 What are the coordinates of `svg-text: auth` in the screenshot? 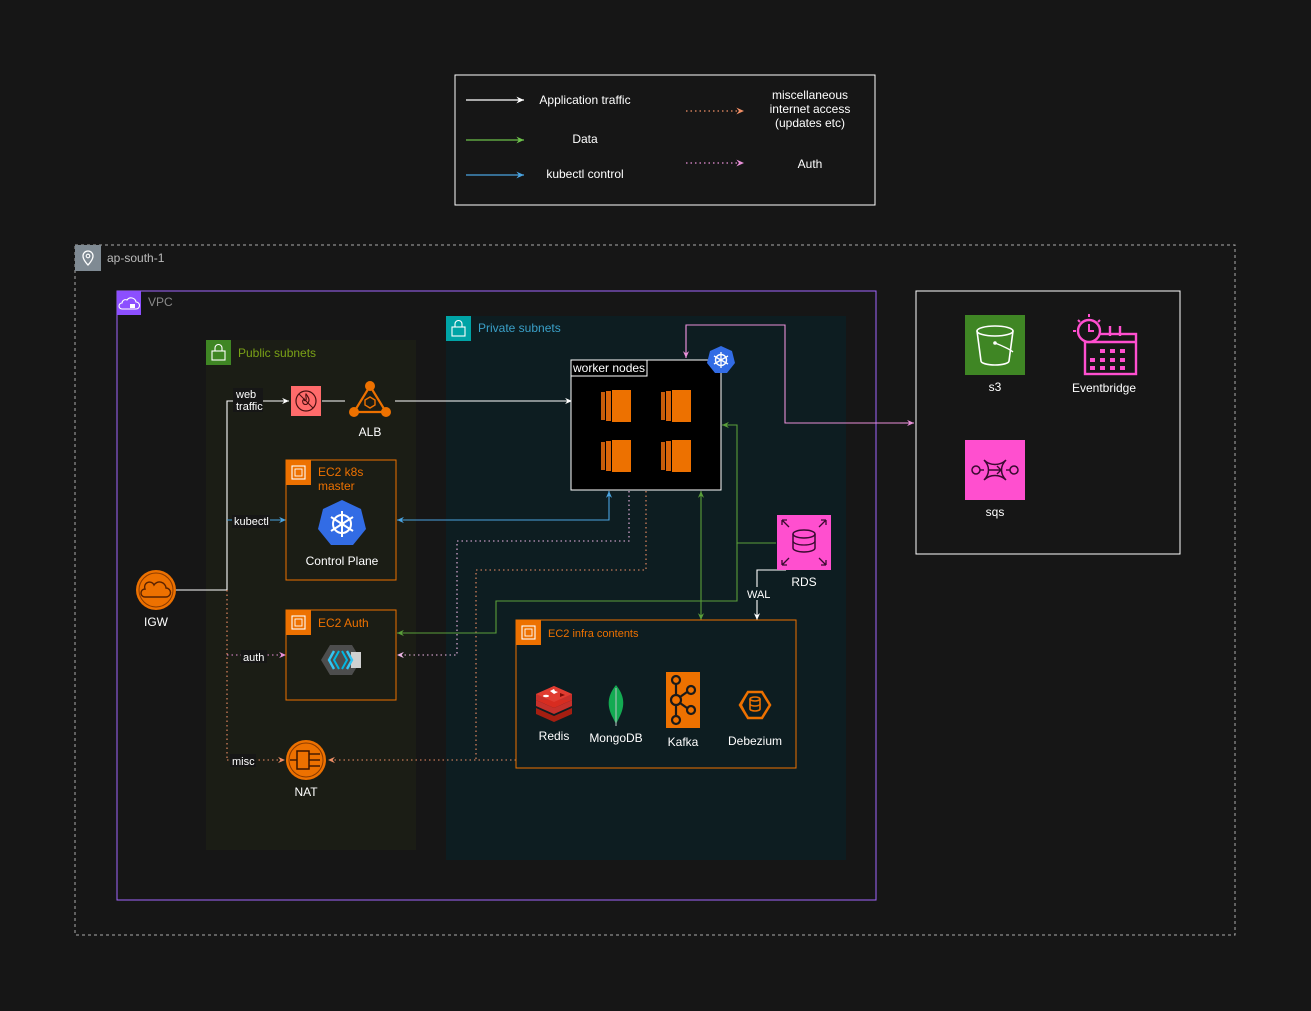 It's located at (253, 658).